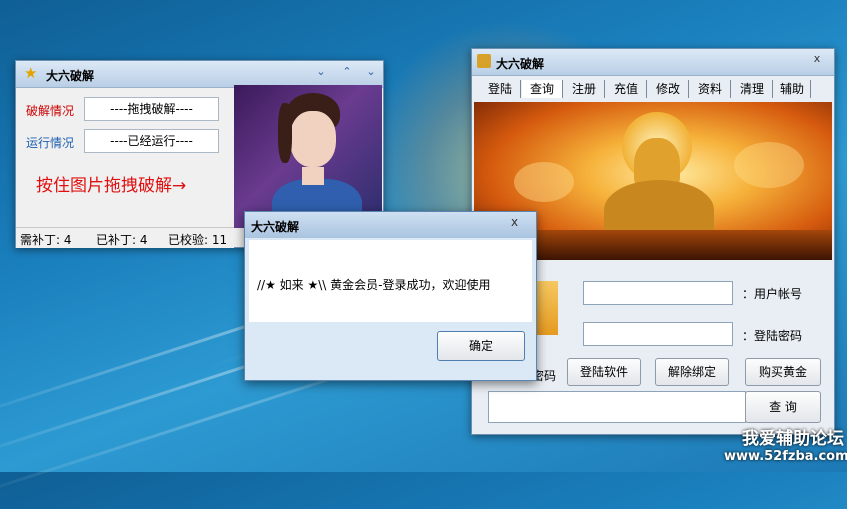  Describe the element at coordinates (481, 346) in the screenshot. I see `ok-button: 确定` at that location.